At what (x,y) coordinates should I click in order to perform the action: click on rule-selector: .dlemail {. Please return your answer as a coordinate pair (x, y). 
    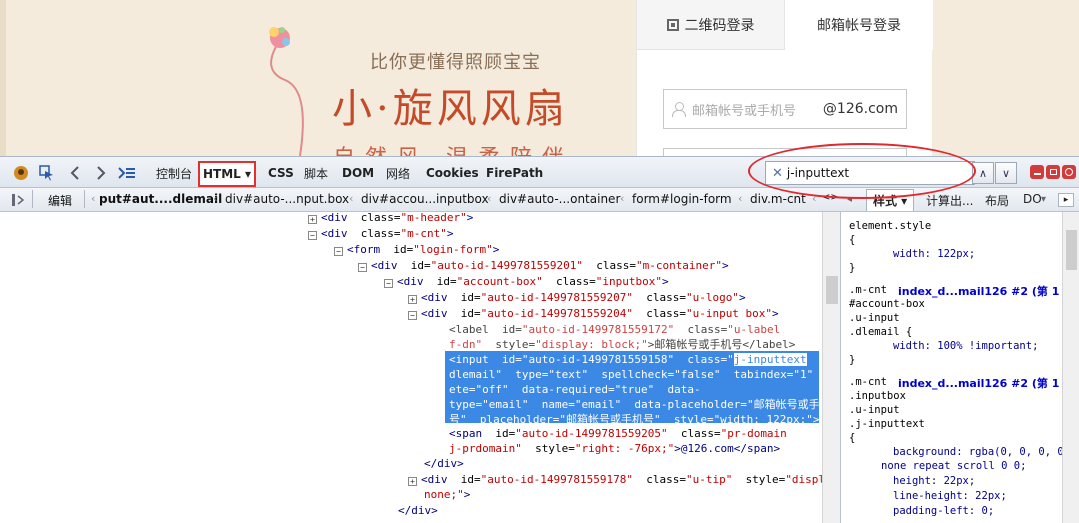
    Looking at the image, I should click on (880, 332).